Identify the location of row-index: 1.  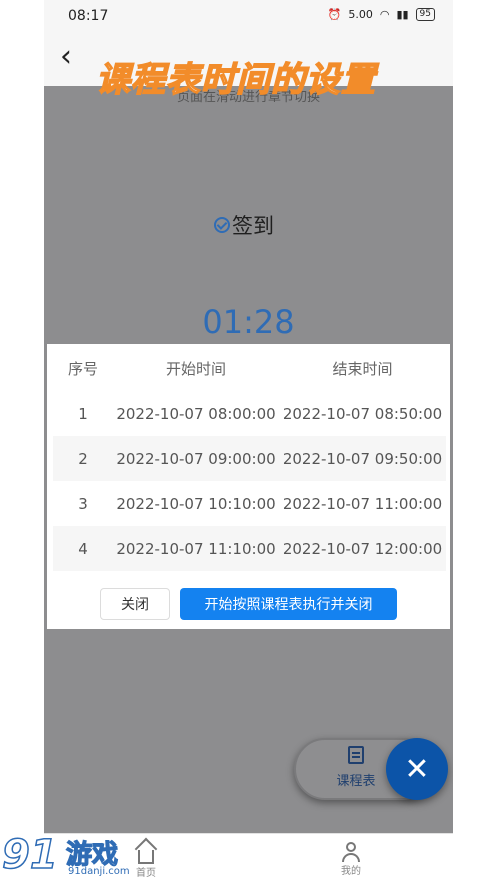
(83, 413).